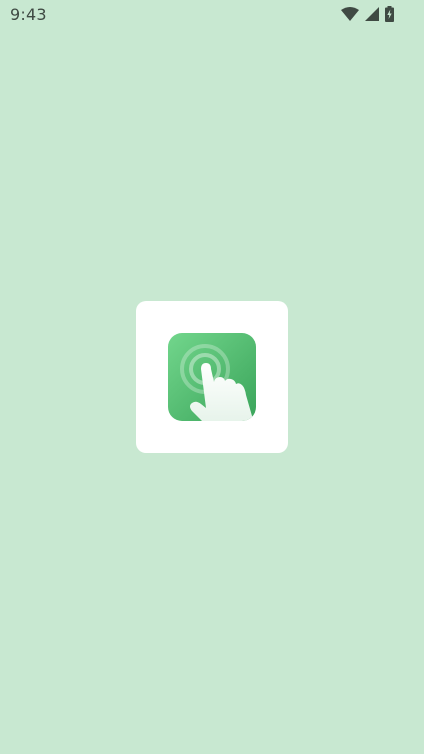 The height and width of the screenshot is (754, 424). I want to click on status-bar: 9:43, so click(212, 14).